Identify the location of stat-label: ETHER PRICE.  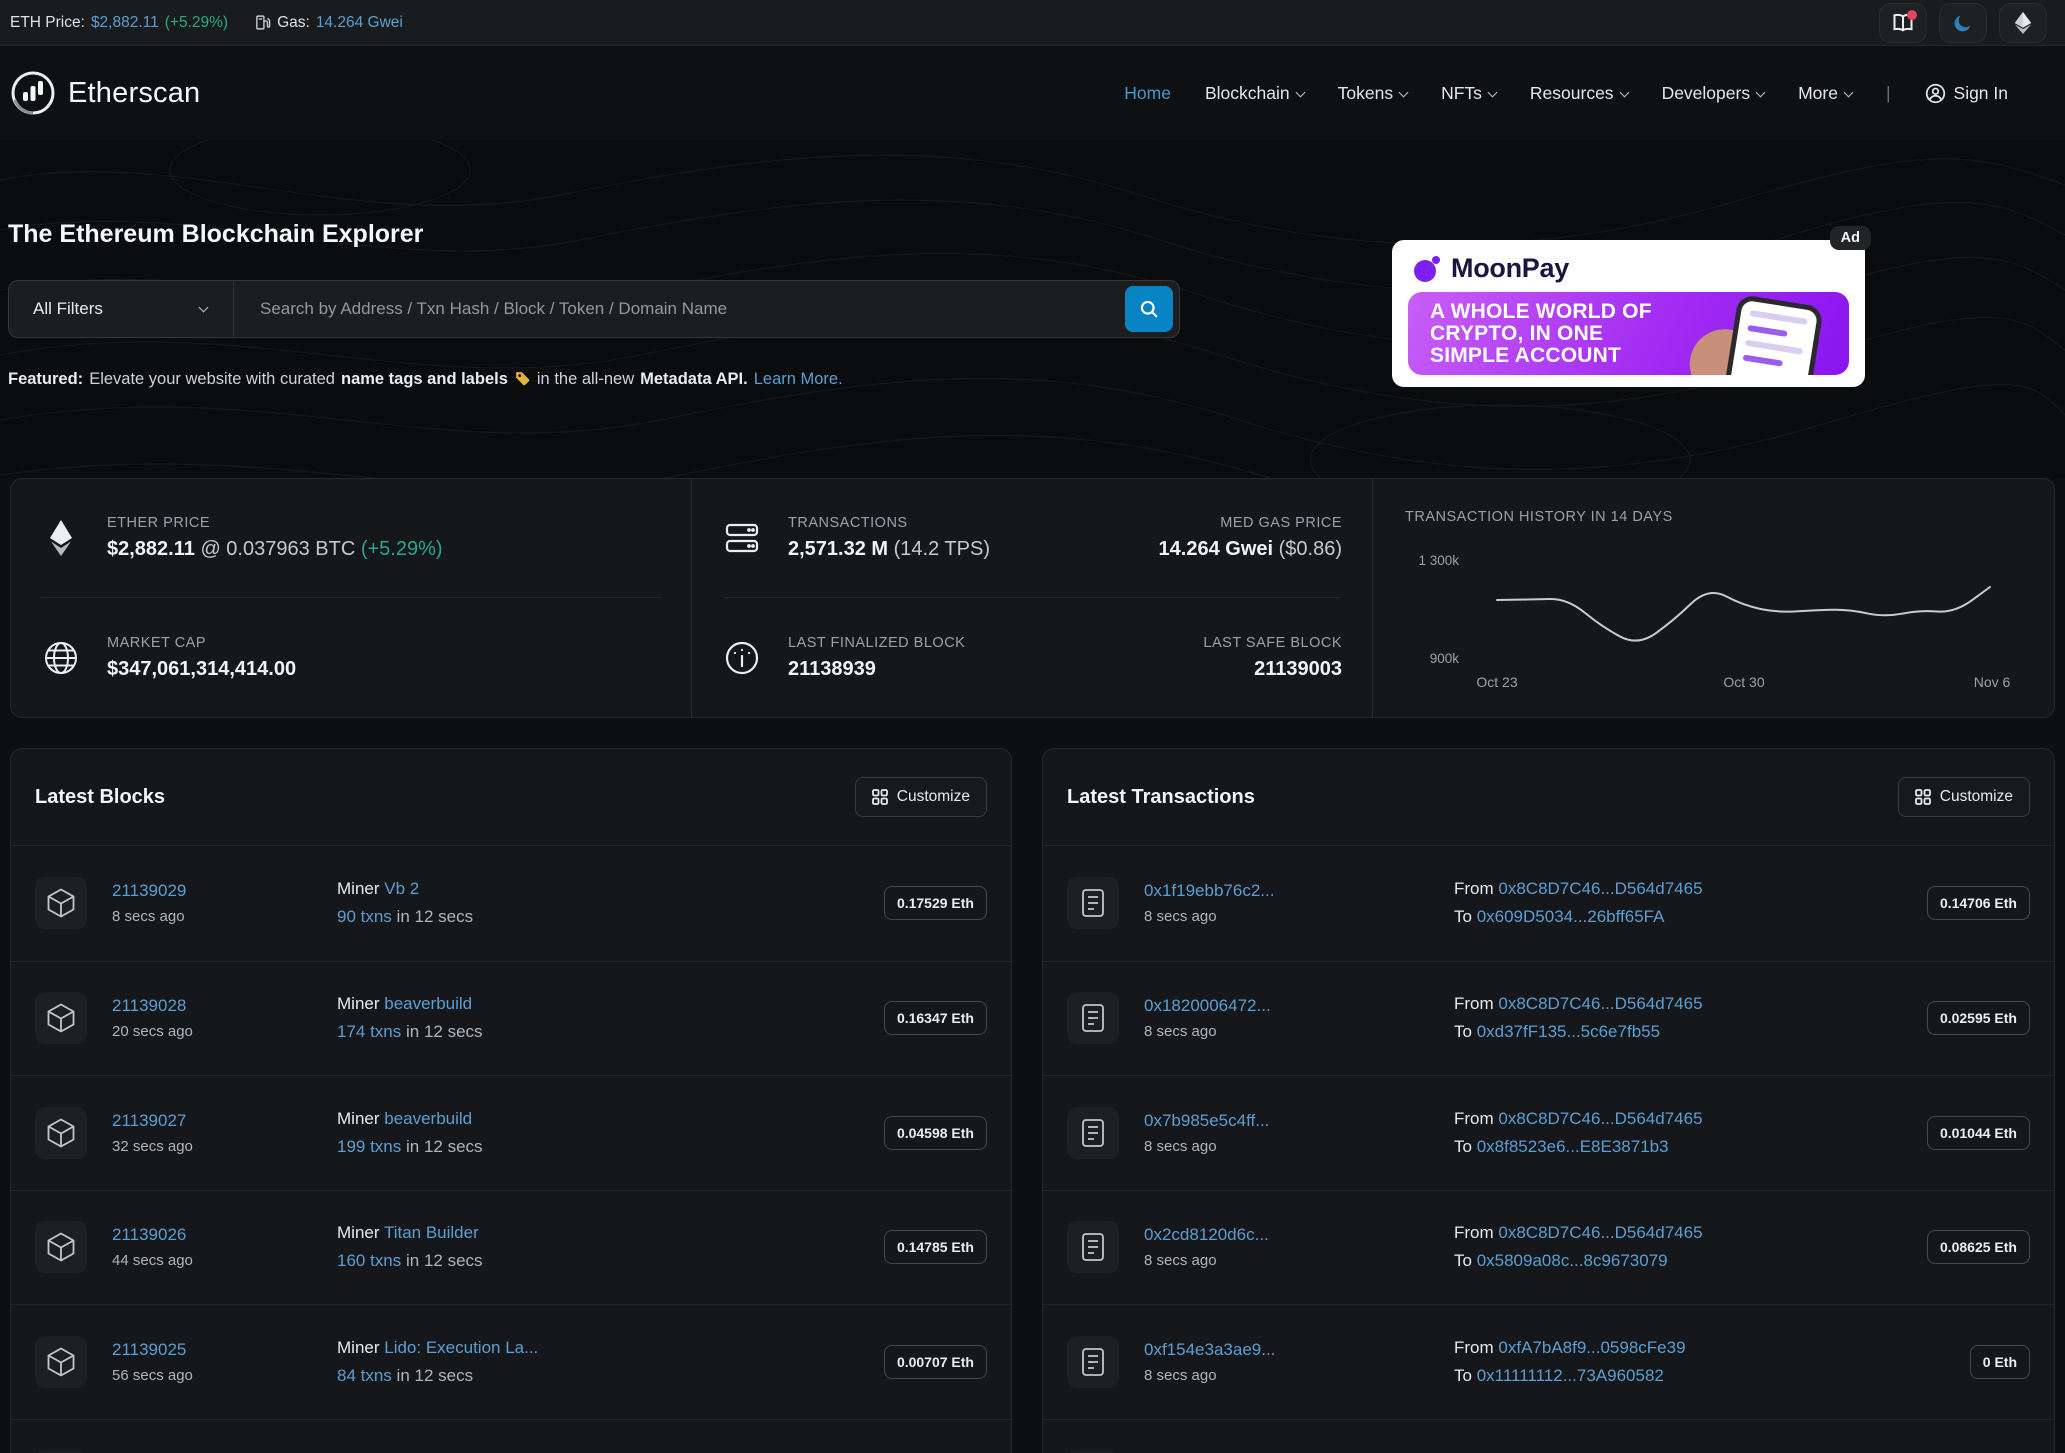
(158, 523).